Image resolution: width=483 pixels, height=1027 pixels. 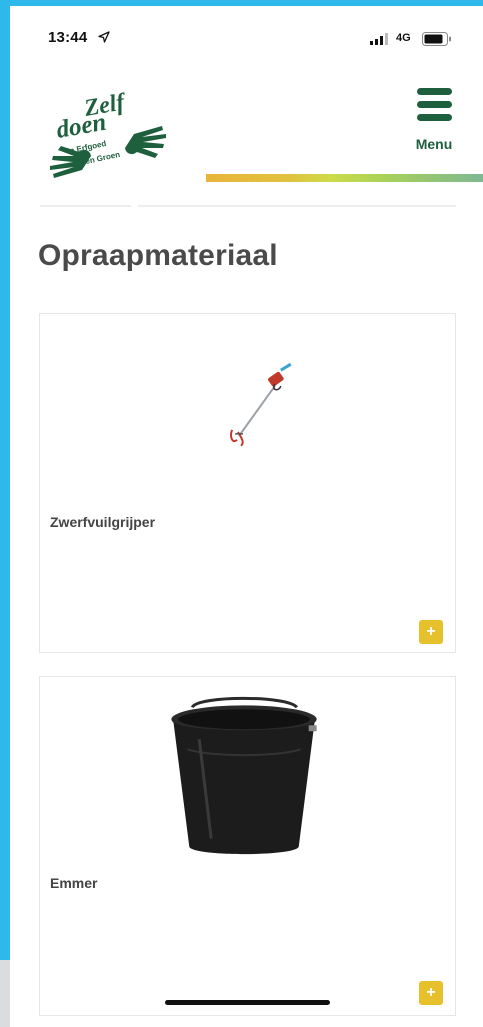 I want to click on battery-icon, so click(x=436, y=39).